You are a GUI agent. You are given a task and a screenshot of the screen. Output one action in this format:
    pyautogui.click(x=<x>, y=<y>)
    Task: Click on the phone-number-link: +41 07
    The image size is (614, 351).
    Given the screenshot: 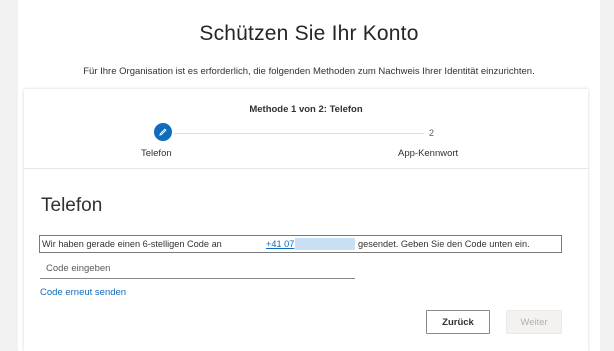 What is the action you would take?
    pyautogui.click(x=280, y=244)
    